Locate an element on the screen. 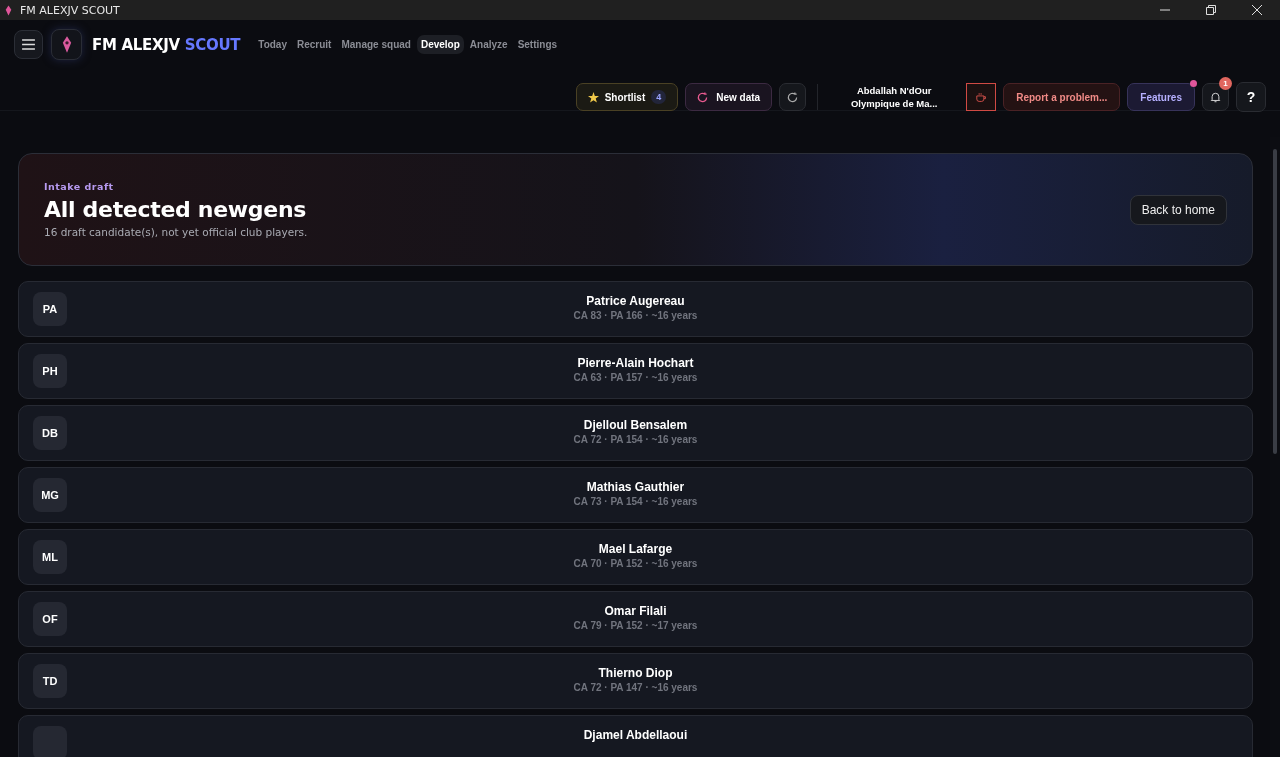 This screenshot has height=757, width=1280. notifications-button is located at coordinates (1215, 97).